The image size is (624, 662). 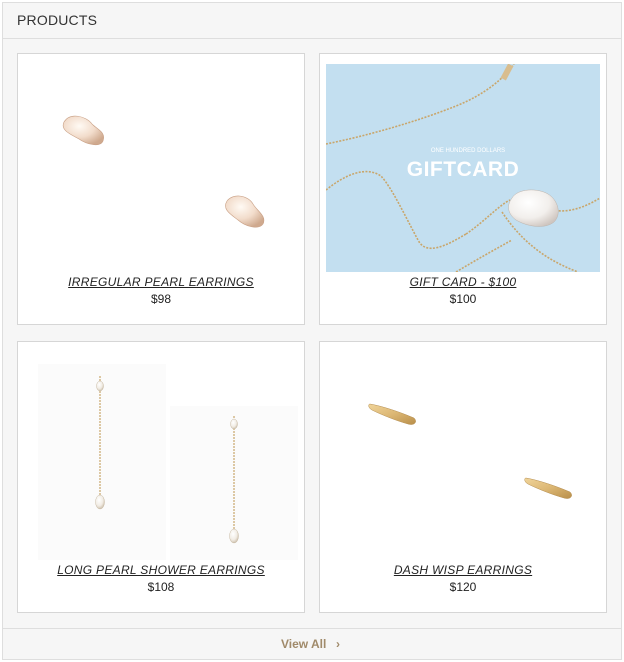 What do you see at coordinates (468, 151) in the screenshot?
I see `gift-card-small-text: ONE HUNDRED DOLLARS` at bounding box center [468, 151].